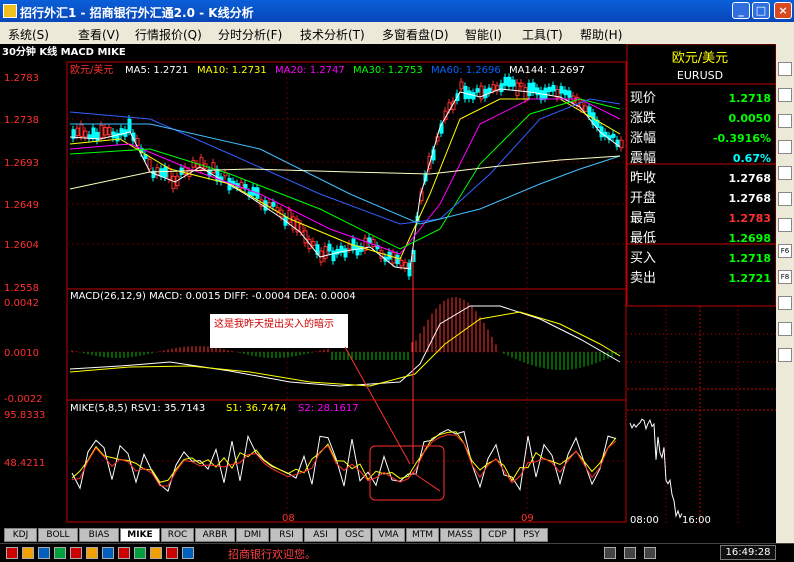 The height and width of the screenshot is (562, 794). What do you see at coordinates (785, 173) in the screenshot?
I see `cross-icon` at bounding box center [785, 173].